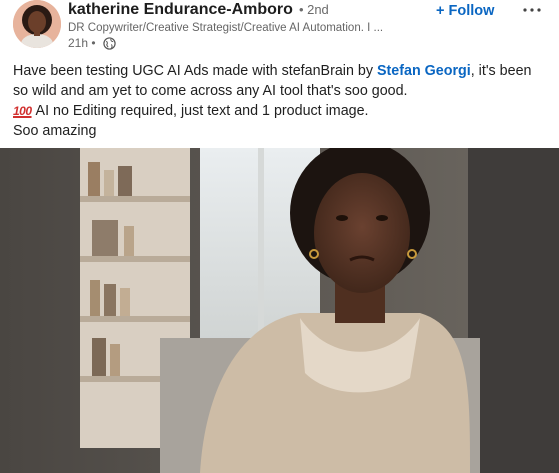 The image size is (559, 473). Describe the element at coordinates (424, 71) in the screenshot. I see `mention-link: Stefan Georgi` at that location.